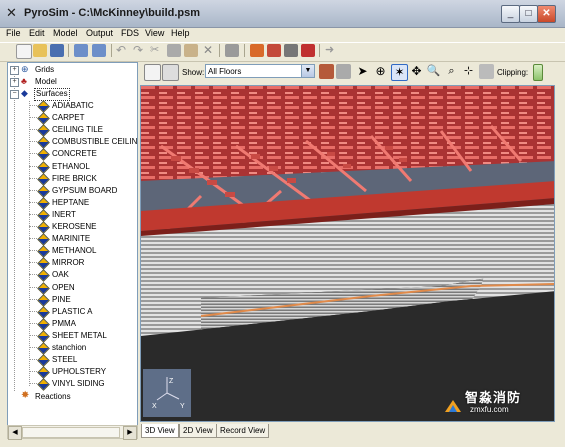 This screenshot has width=565, height=447. What do you see at coordinates (362, 71) in the screenshot?
I see `select-pointer-icon: ➤` at bounding box center [362, 71].